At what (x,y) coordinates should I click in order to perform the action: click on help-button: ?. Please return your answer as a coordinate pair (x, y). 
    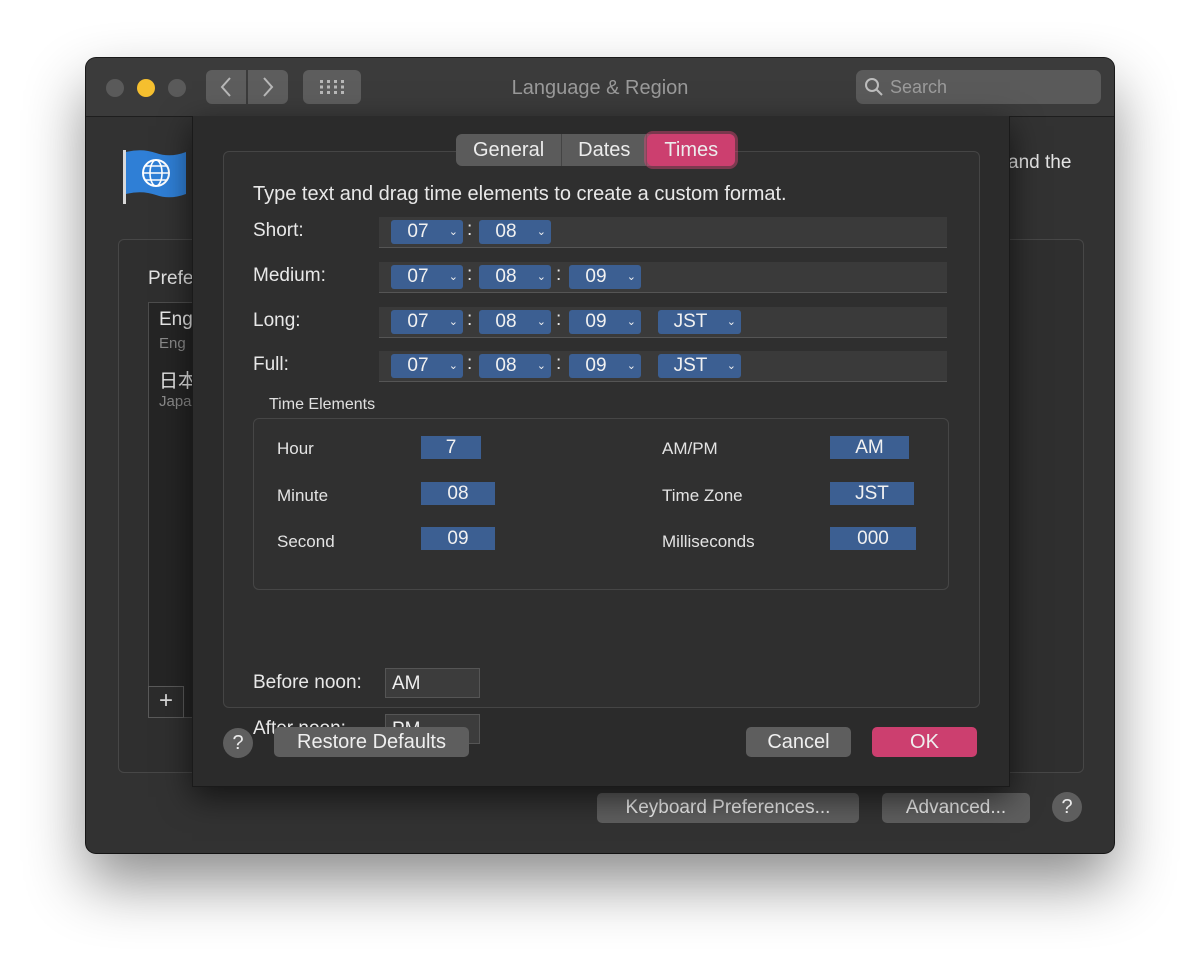
    Looking at the image, I should click on (1067, 807).